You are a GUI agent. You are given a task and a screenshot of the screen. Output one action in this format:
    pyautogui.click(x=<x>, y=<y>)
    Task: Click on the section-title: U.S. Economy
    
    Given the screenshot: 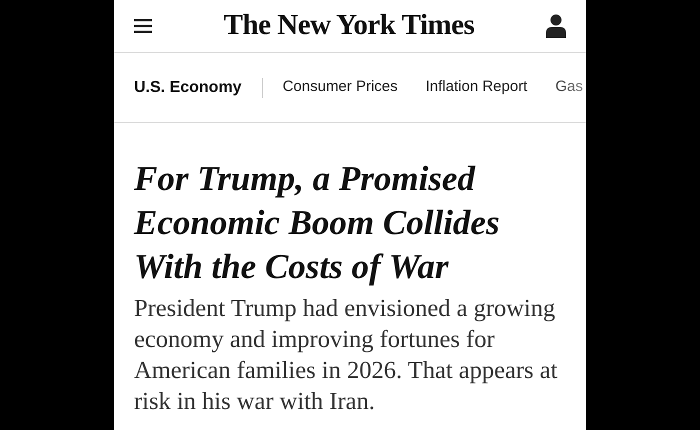 What is the action you would take?
    pyautogui.click(x=188, y=88)
    